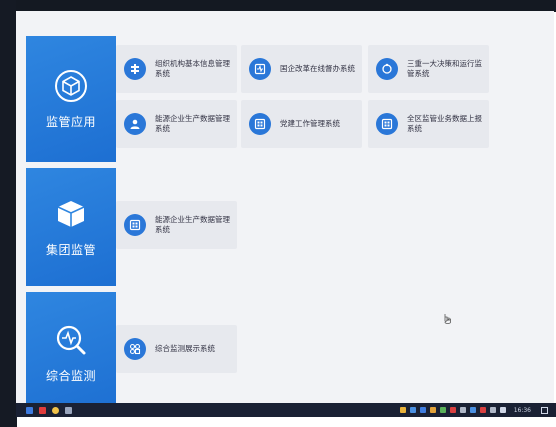 This screenshot has height=427, width=556. I want to click on card-monitoring-display-system: 综合监测展示系统, so click(176, 349).